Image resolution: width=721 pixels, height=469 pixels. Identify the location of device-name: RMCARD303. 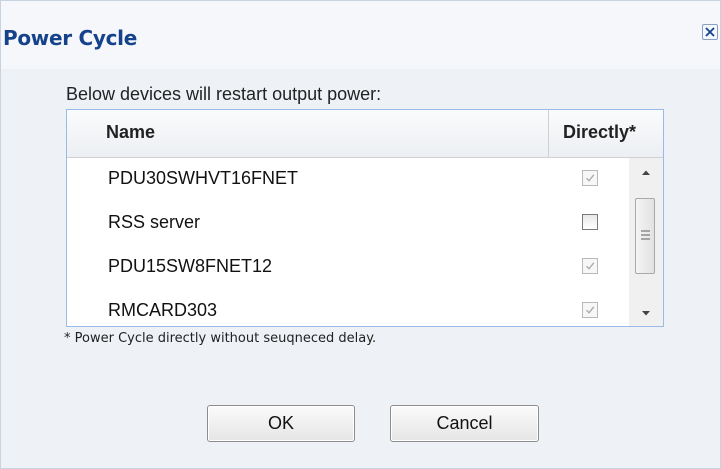
(163, 310).